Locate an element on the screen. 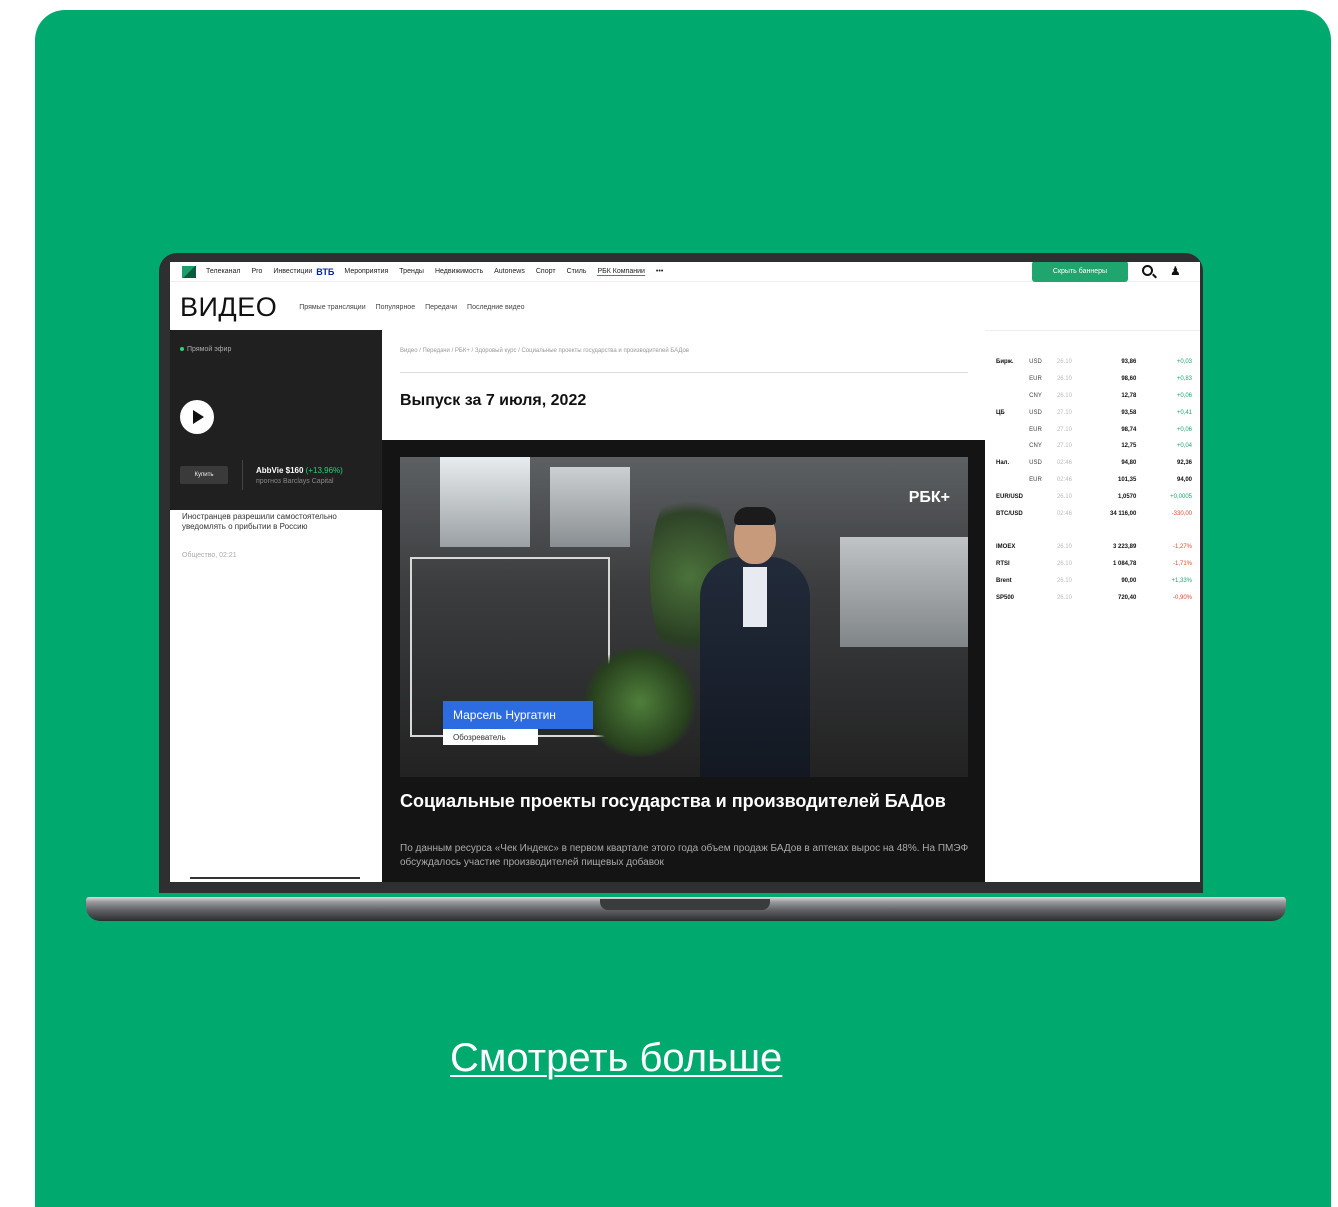 This screenshot has width=1338, height=1207. rates-row: Нал. USD 02:46 94,80 92,36 is located at coordinates (1094, 463).